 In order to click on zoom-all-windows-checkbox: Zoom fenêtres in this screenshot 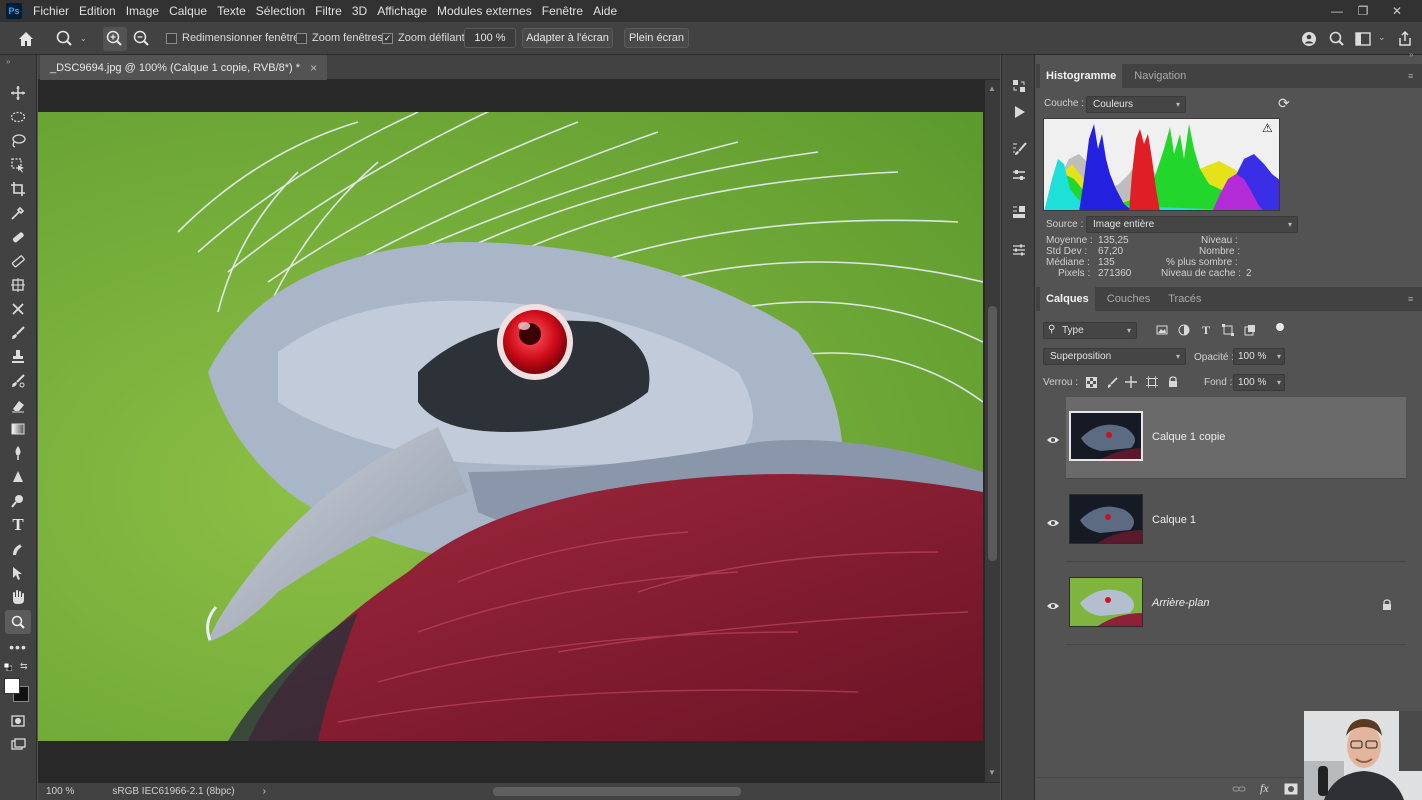, I will do `click(339, 38)`.